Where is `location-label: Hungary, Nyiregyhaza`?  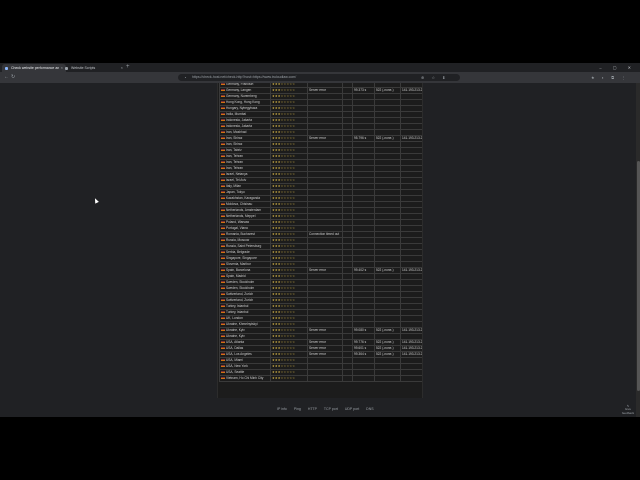 location-label: Hungary, Nyiregyhaza is located at coordinates (242, 108).